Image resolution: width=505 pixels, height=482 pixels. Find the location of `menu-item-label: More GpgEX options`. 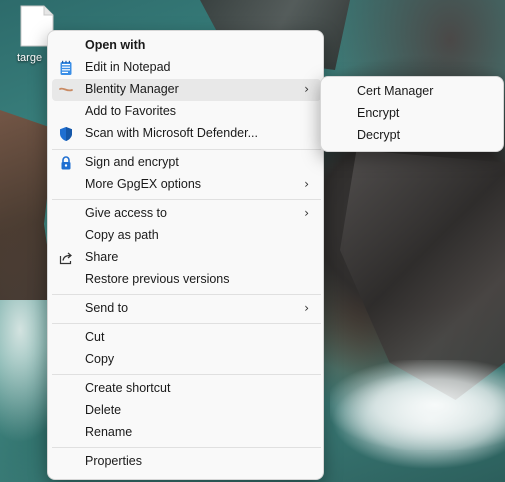

menu-item-label: More GpgEX options is located at coordinates (143, 184).